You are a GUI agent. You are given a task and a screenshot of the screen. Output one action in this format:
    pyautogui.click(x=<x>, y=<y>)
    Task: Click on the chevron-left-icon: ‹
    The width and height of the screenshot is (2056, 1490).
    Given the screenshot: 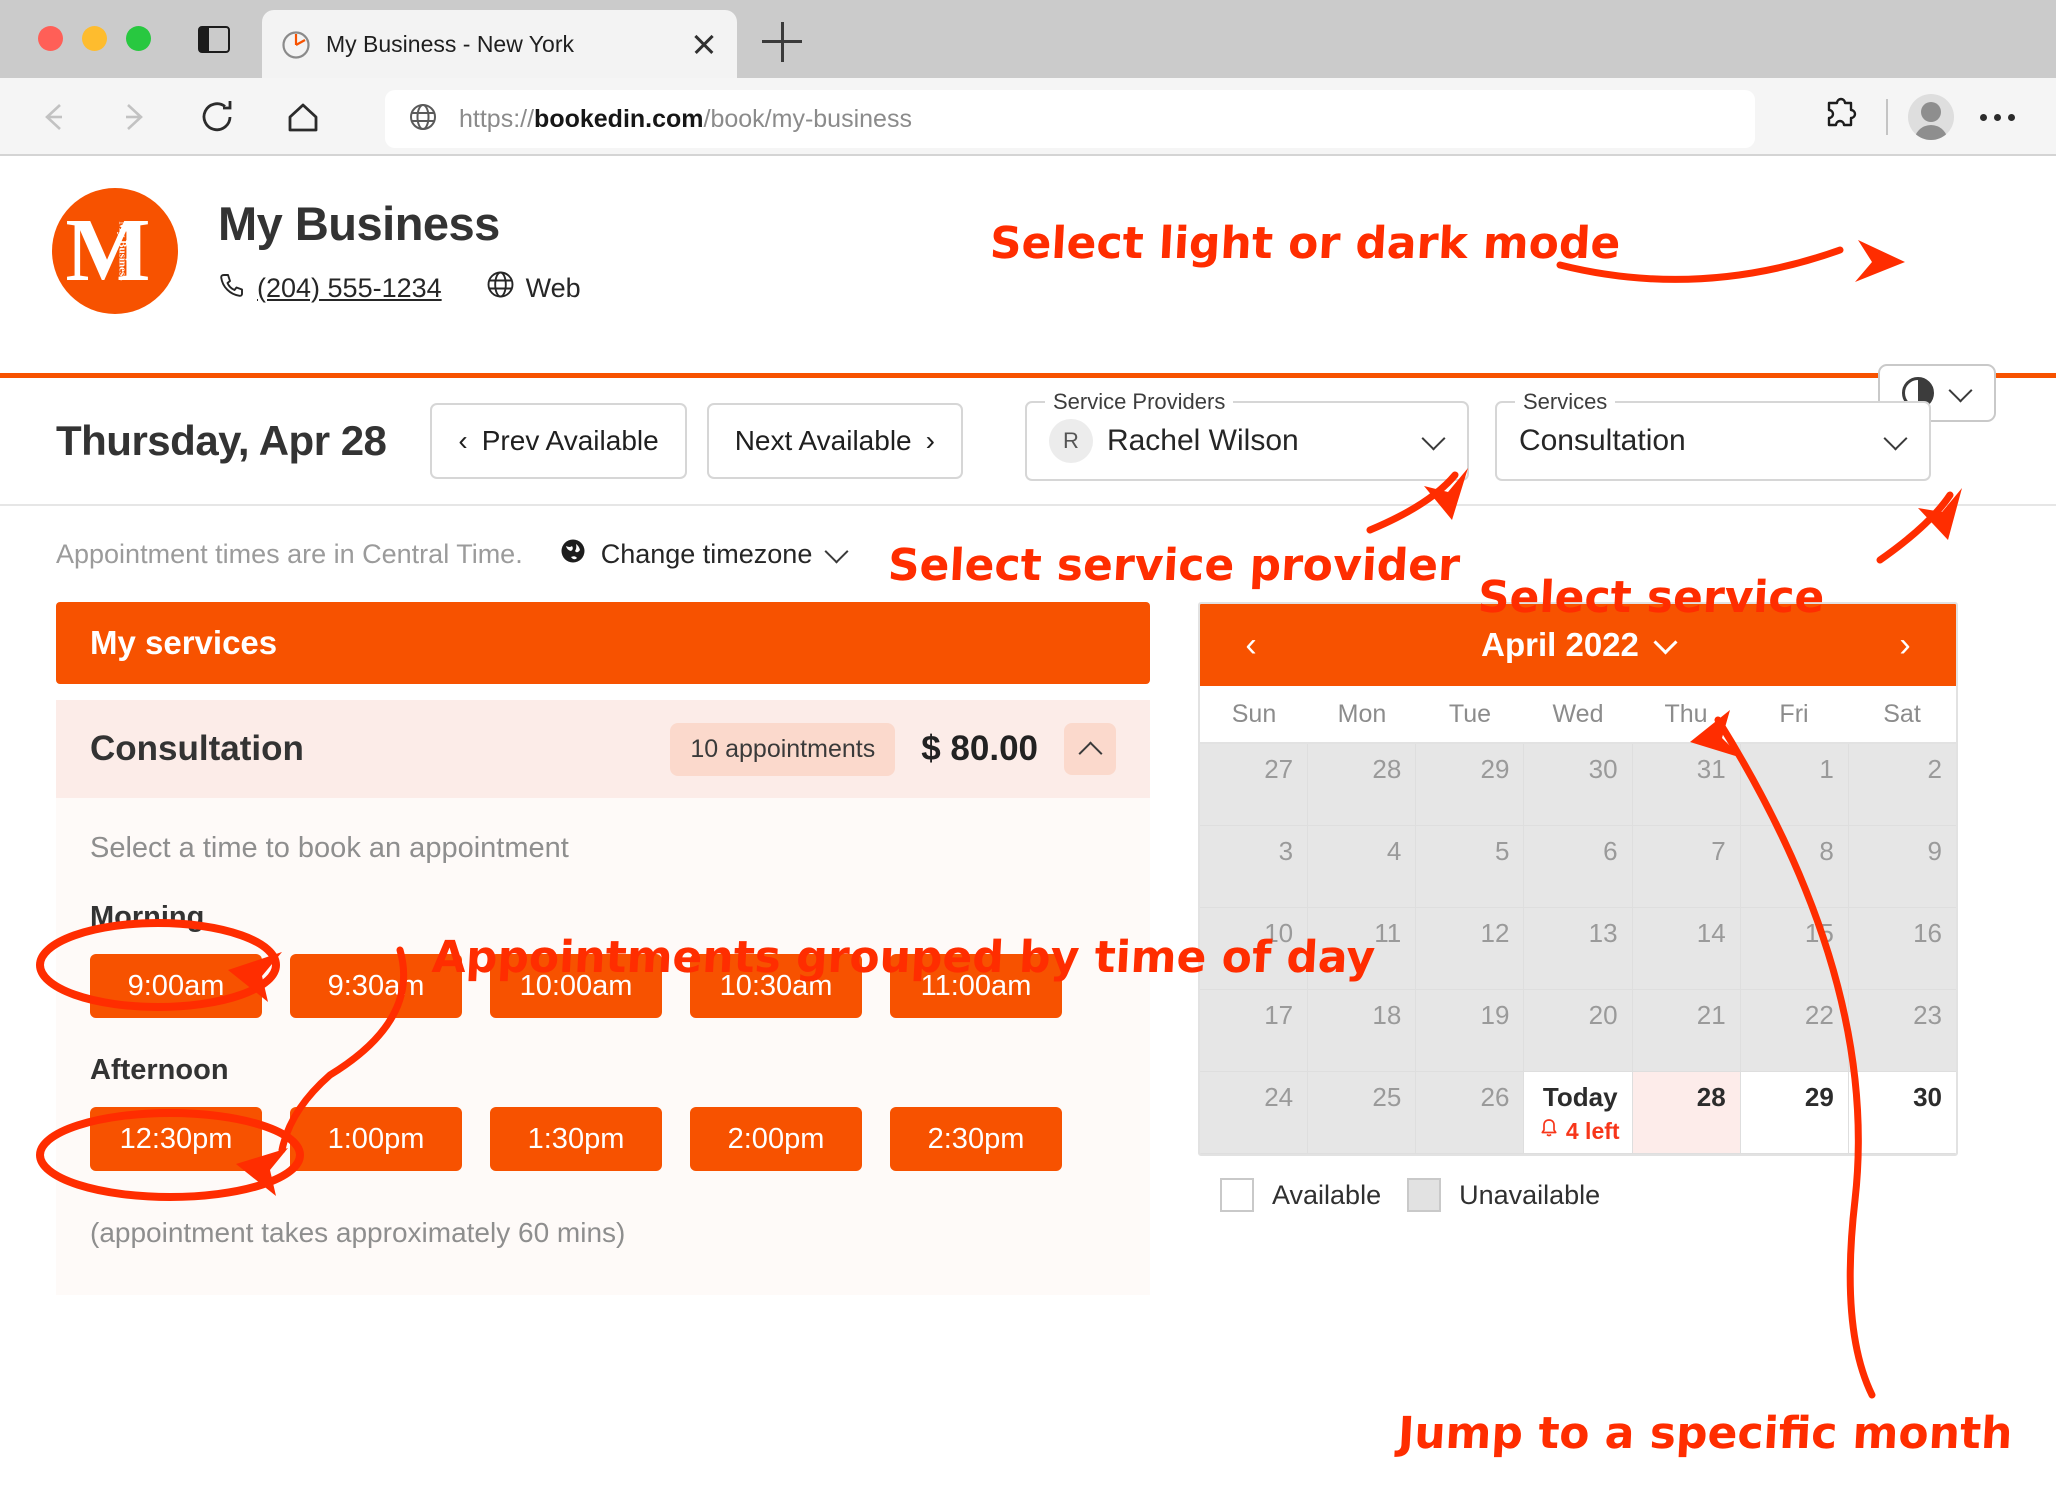 What is the action you would take?
    pyautogui.click(x=463, y=440)
    